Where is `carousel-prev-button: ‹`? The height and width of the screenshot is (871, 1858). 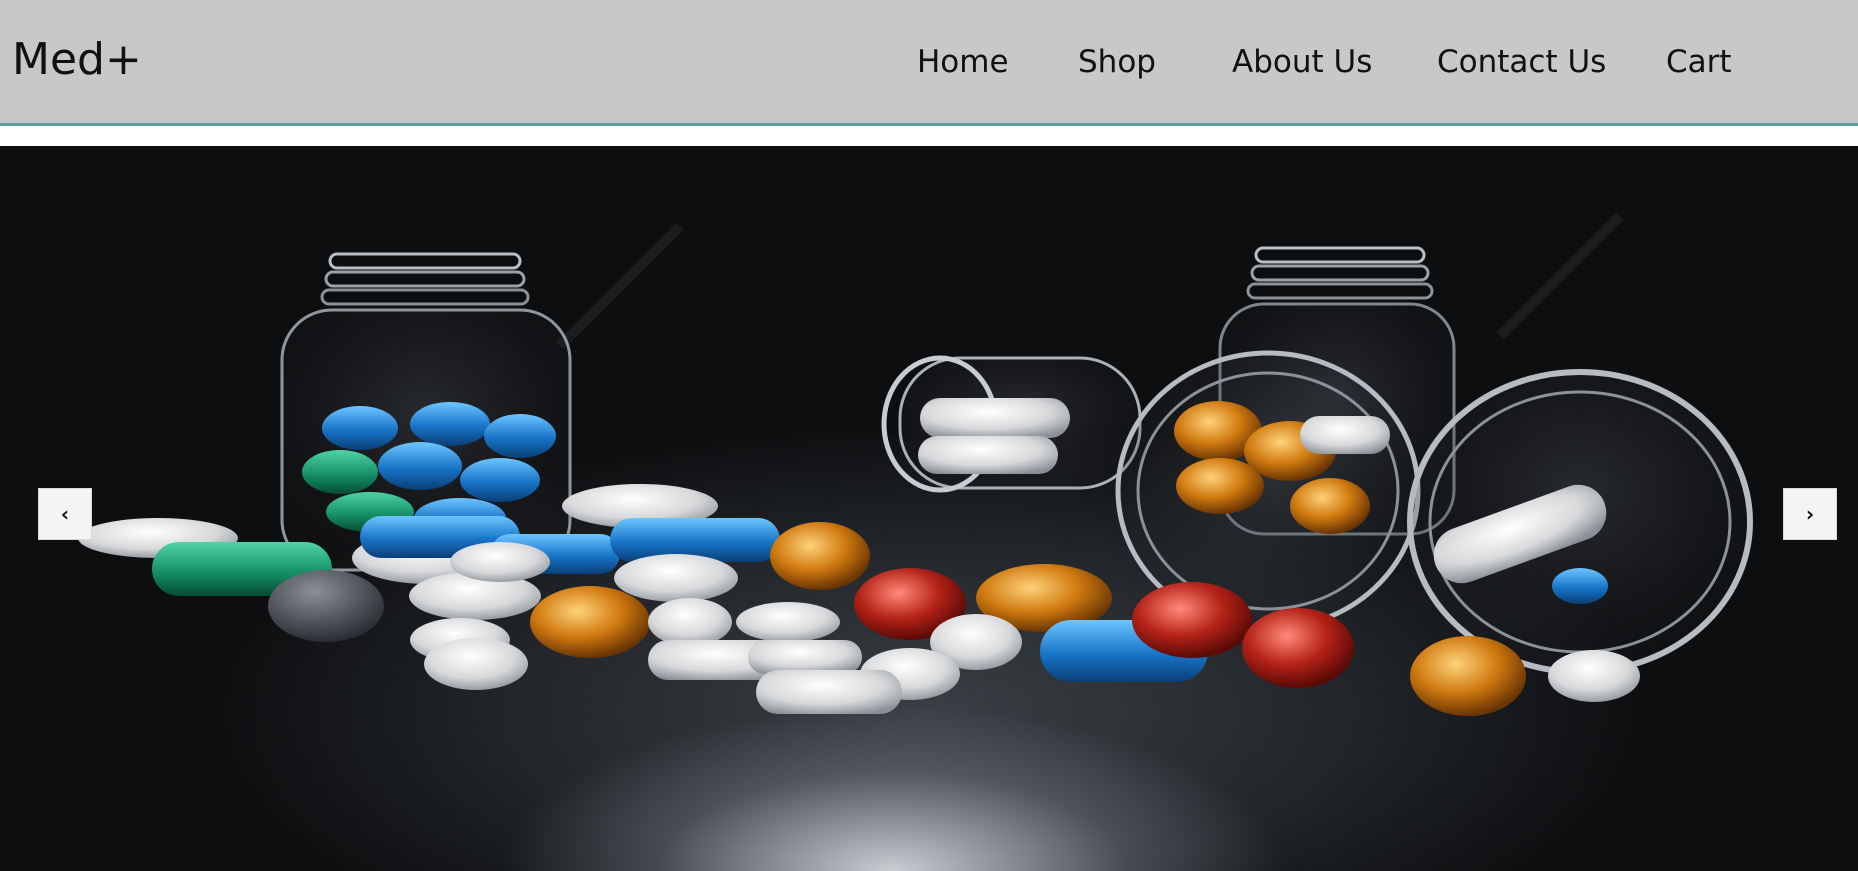 carousel-prev-button: ‹ is located at coordinates (65, 514).